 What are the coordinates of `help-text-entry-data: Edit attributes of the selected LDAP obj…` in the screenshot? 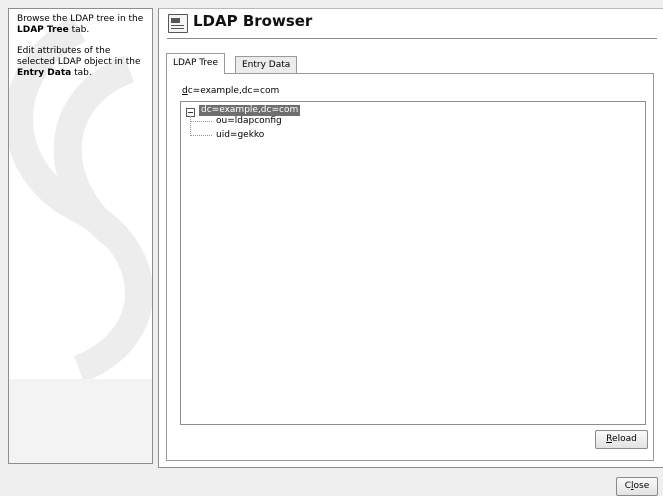 It's located at (79, 62).